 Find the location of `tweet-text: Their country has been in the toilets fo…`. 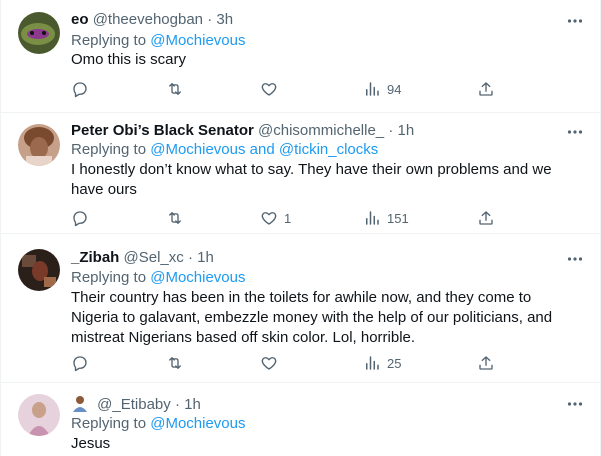

tweet-text: Their country has been in the toilets fo… is located at coordinates (312, 317).